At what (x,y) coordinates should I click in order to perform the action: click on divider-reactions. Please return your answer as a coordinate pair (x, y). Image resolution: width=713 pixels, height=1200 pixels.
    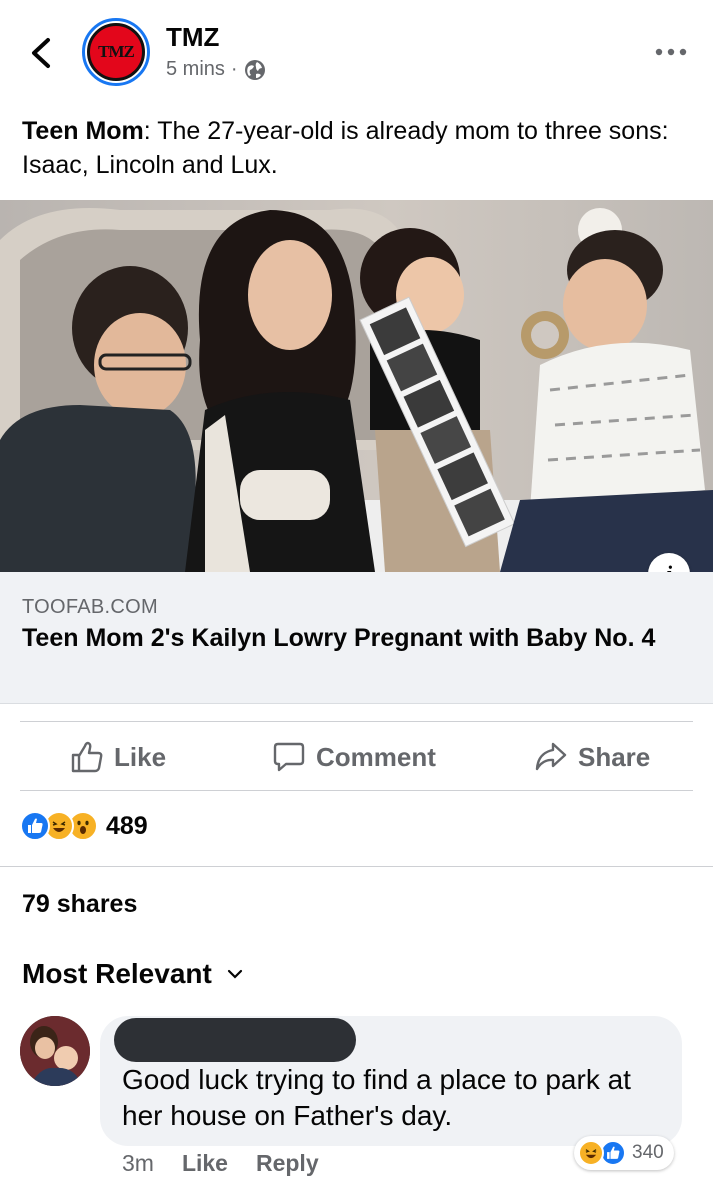
    Looking at the image, I should click on (356, 866).